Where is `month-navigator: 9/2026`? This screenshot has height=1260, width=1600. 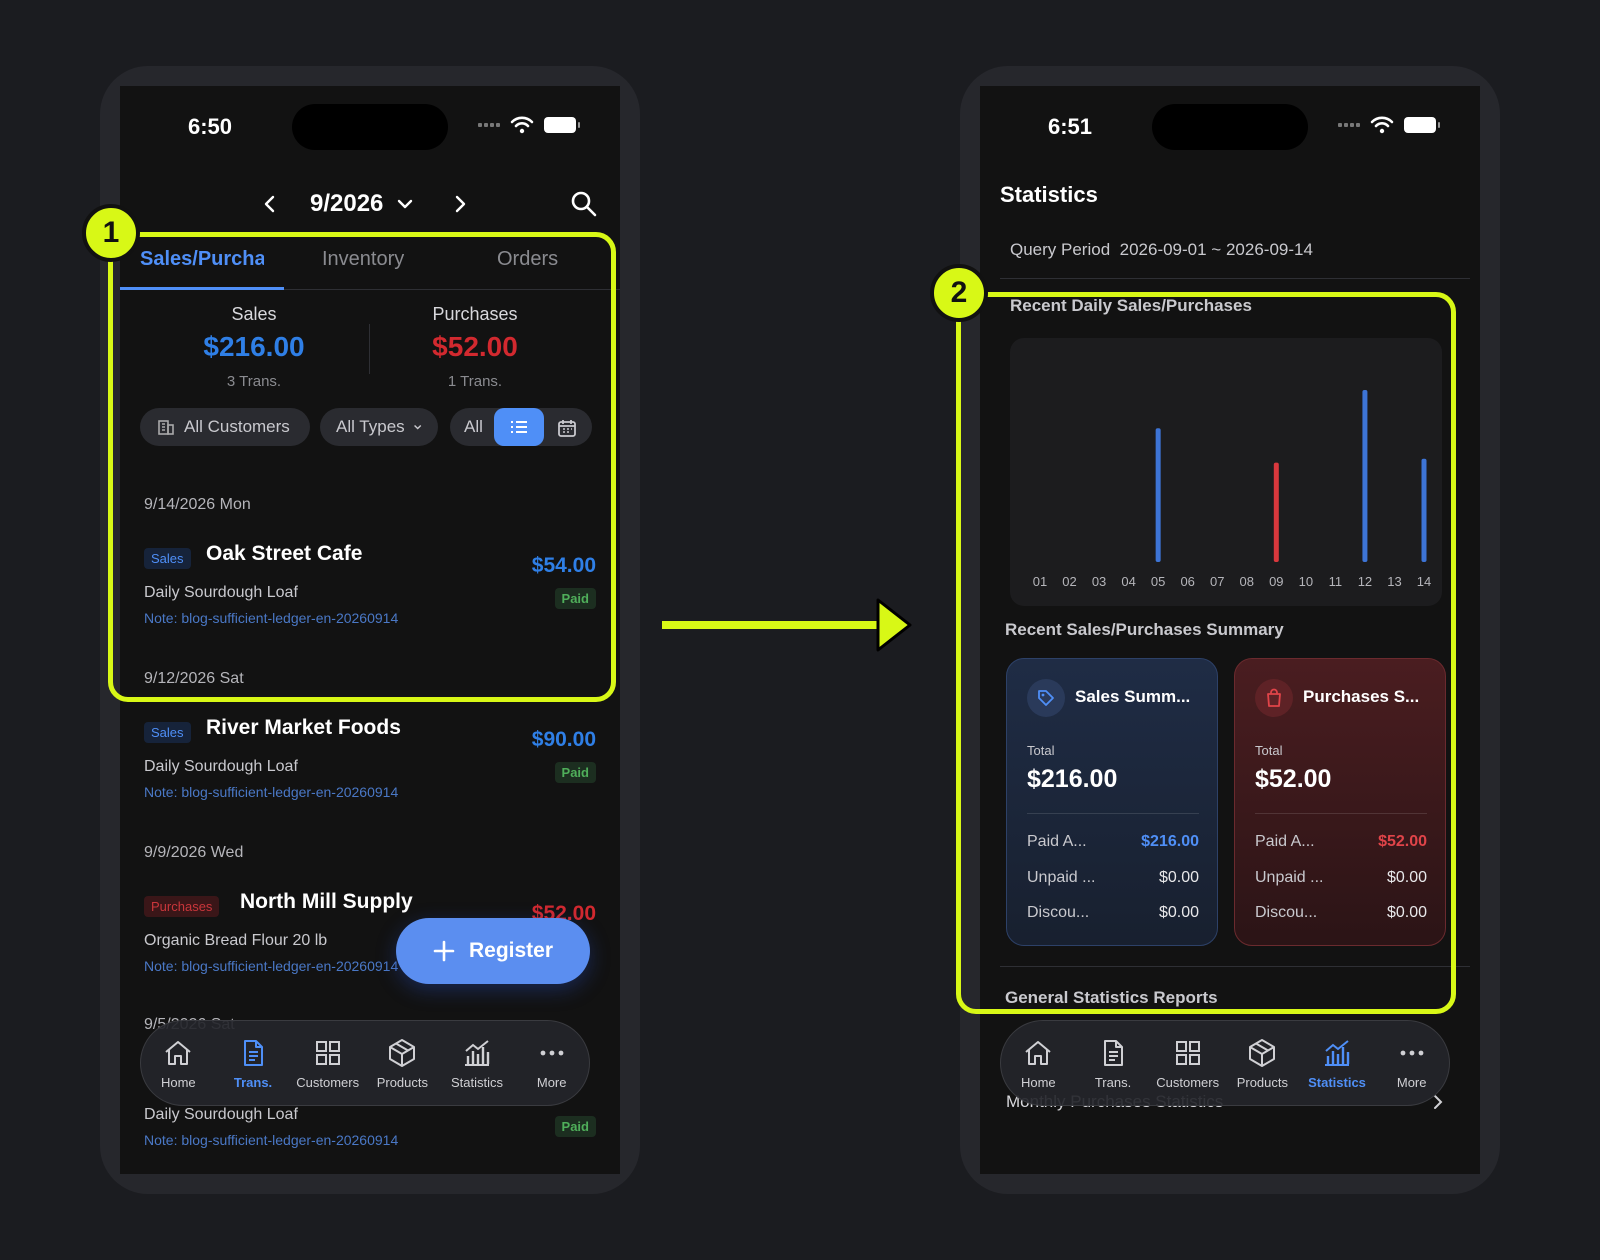 month-navigator: 9/2026 is located at coordinates (370, 204).